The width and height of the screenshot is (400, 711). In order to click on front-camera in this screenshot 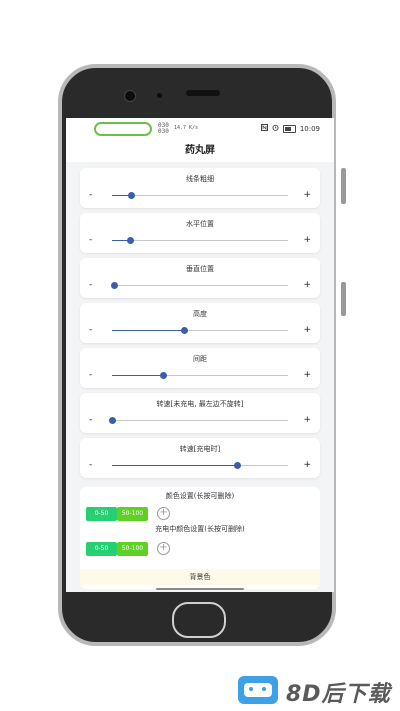, I will do `click(130, 96)`.